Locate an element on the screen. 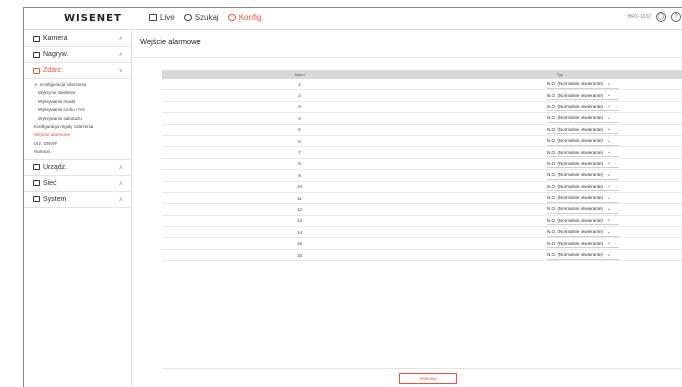 Image resolution: width=682 pixels, height=387 pixels. sidebar-subitem: ∨ Konfiguracja zdarzenia is located at coordinates (77, 85).